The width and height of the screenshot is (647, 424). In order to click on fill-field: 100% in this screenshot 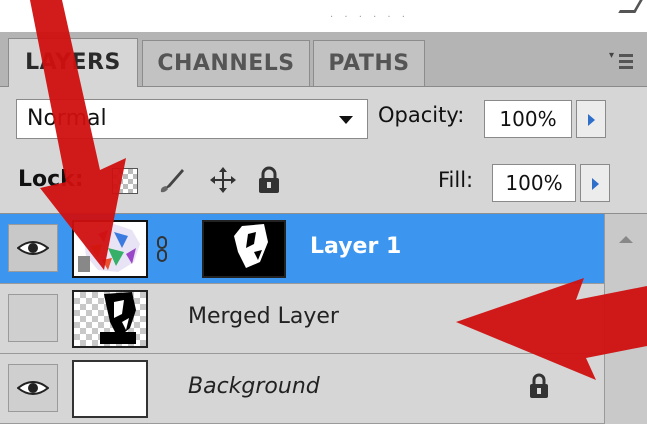, I will do `click(534, 183)`.